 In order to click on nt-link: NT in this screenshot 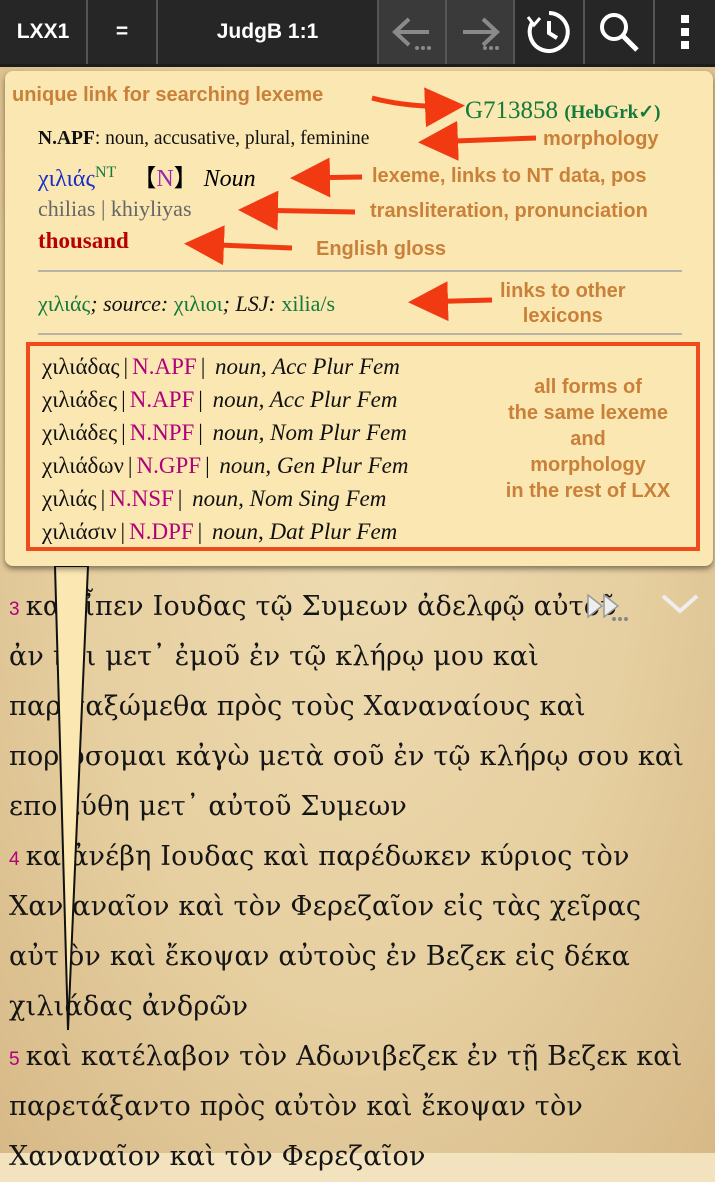, I will do `click(105, 172)`.